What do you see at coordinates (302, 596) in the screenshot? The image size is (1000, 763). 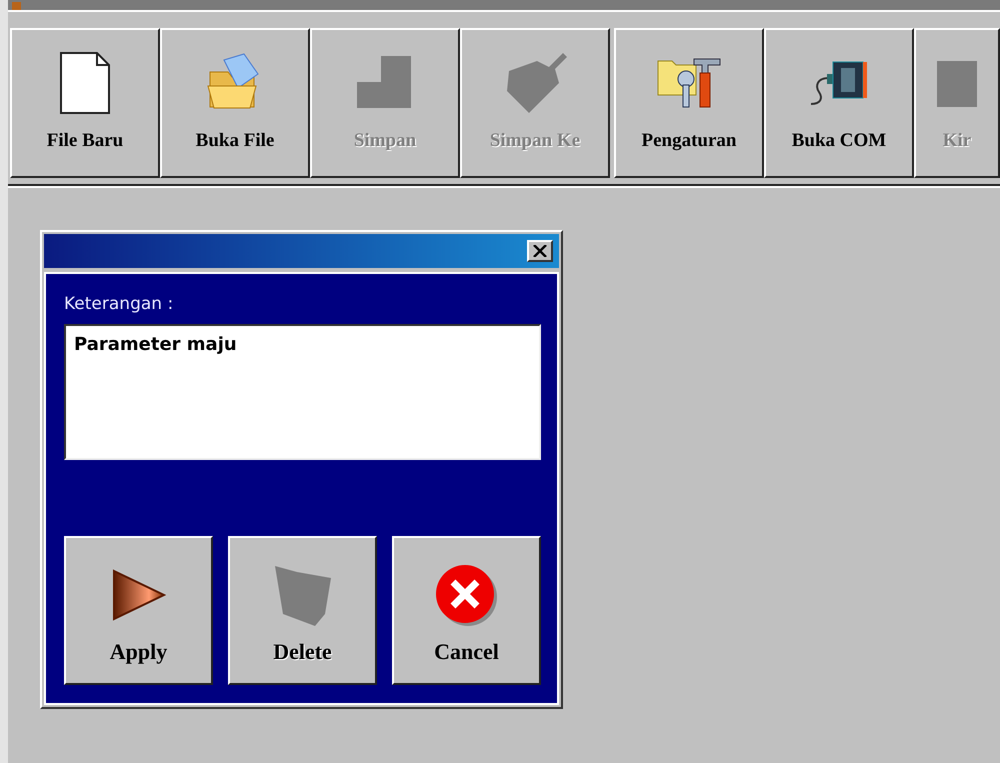 I see `shield-shape-icon` at bounding box center [302, 596].